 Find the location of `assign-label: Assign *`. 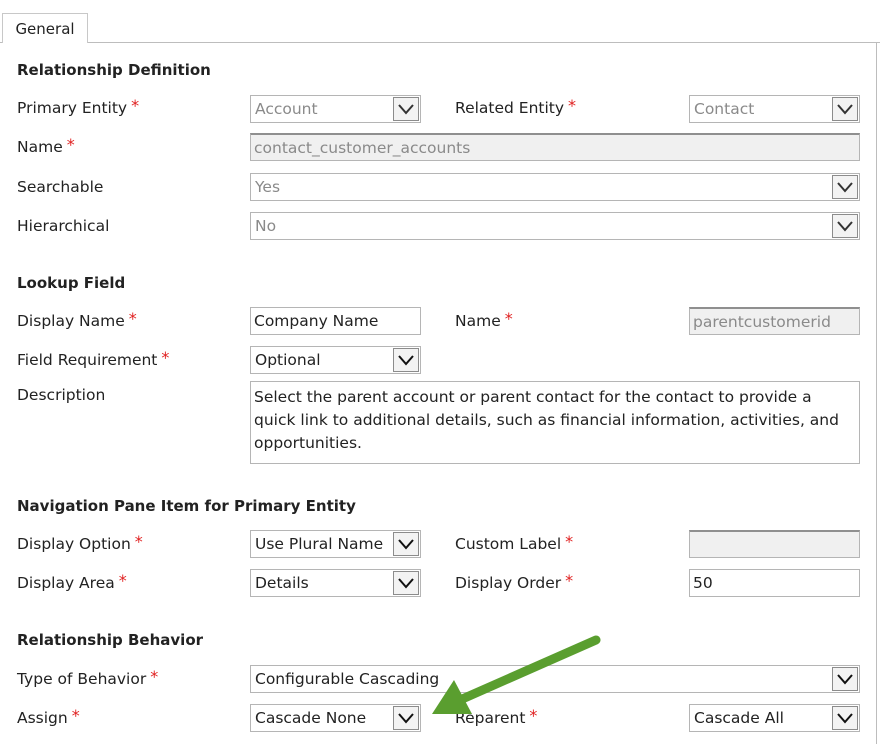

assign-label: Assign * is located at coordinates (48, 717).